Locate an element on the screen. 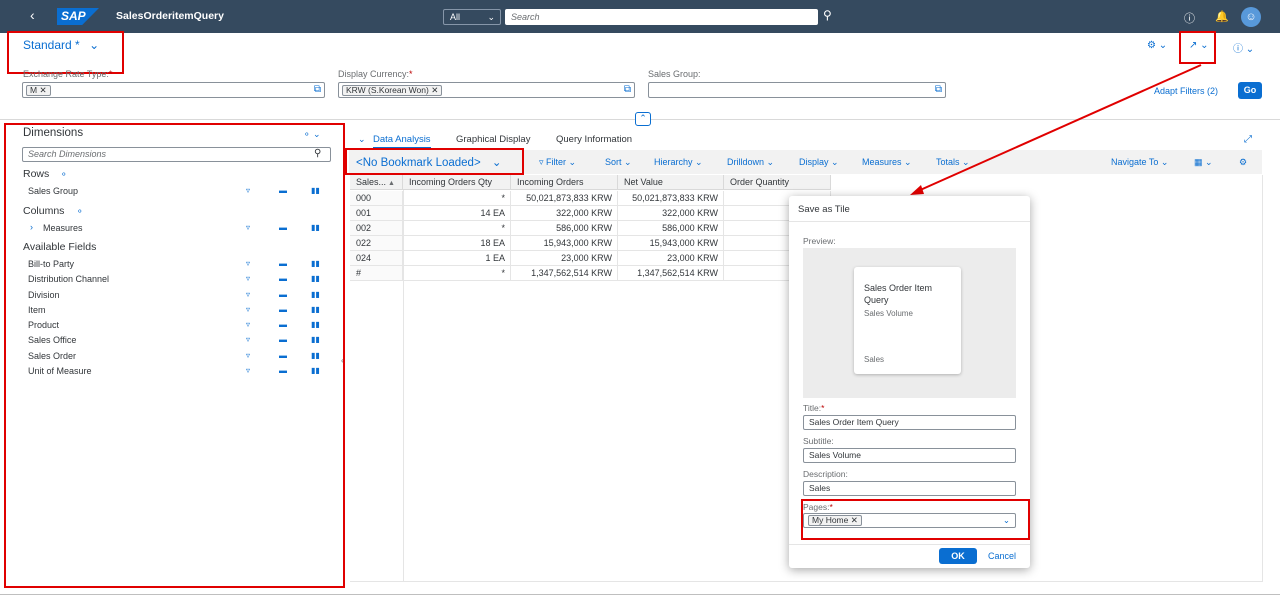 The width and height of the screenshot is (1280, 598). title-label: Title:* is located at coordinates (814, 408).